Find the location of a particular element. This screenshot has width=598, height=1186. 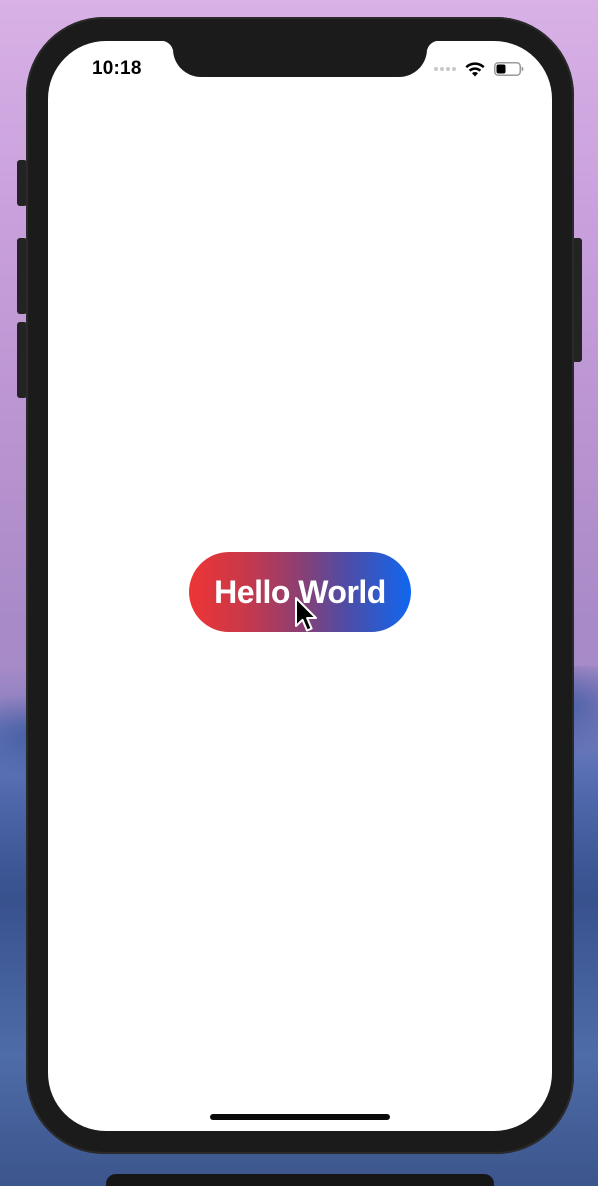

status-time: 10:18 is located at coordinates (117, 68).